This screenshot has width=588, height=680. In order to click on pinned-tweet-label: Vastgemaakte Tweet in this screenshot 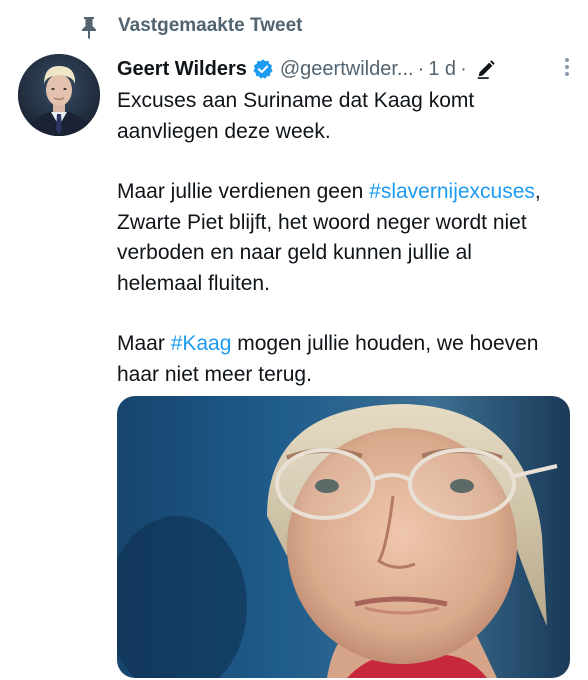, I will do `click(210, 25)`.